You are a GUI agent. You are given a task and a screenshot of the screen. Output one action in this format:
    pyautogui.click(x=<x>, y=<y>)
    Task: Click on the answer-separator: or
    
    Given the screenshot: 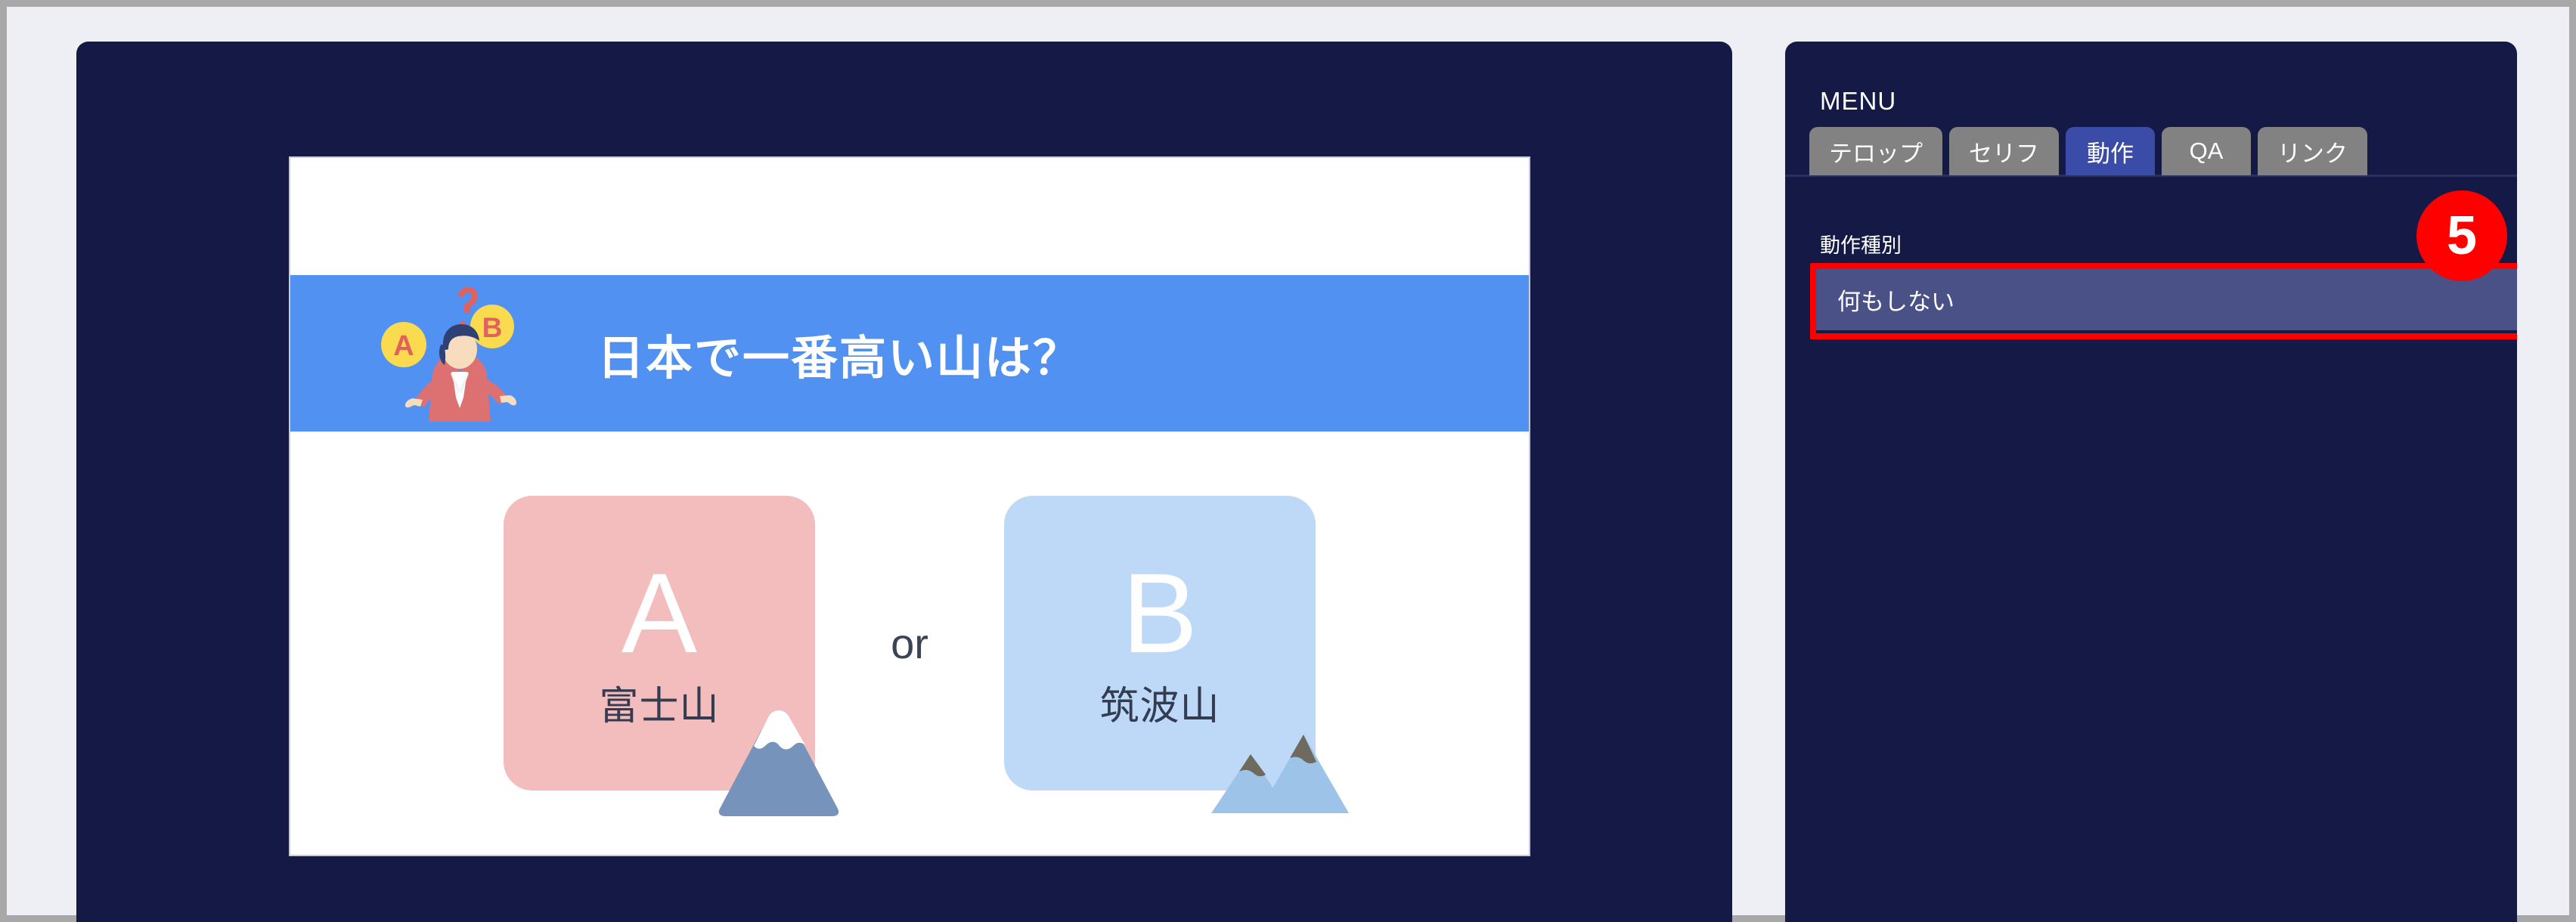 What is the action you would take?
    pyautogui.click(x=909, y=643)
    